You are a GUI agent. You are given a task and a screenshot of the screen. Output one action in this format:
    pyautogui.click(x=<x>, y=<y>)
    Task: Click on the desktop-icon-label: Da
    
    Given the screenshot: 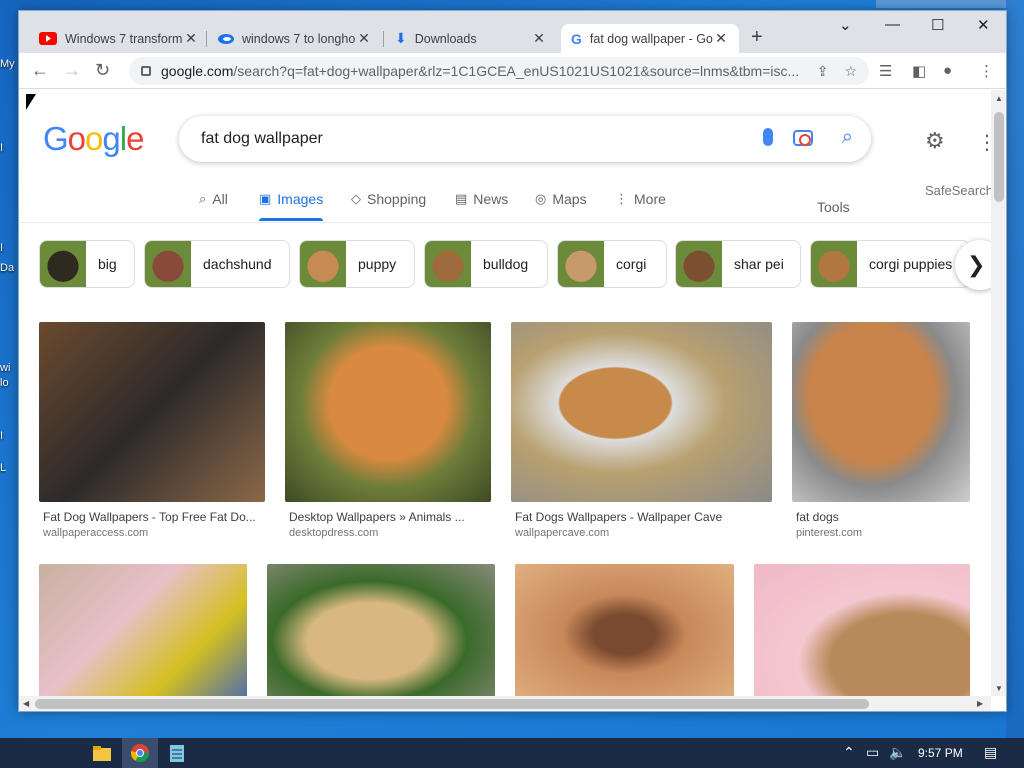 What is the action you would take?
    pyautogui.click(x=9, y=268)
    